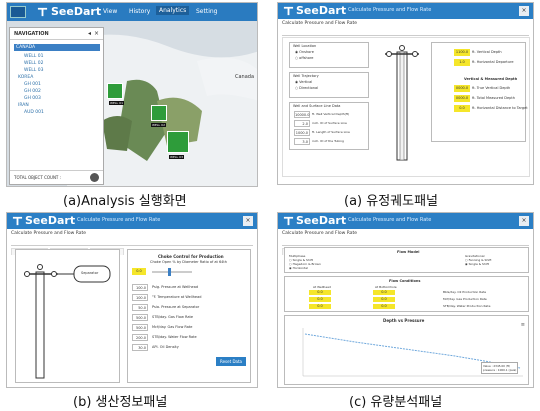 The image size is (540, 411). Describe the element at coordinates (173, 317) in the screenshot. I see `field-label: STB/day. Gas Flow Rate` at that location.